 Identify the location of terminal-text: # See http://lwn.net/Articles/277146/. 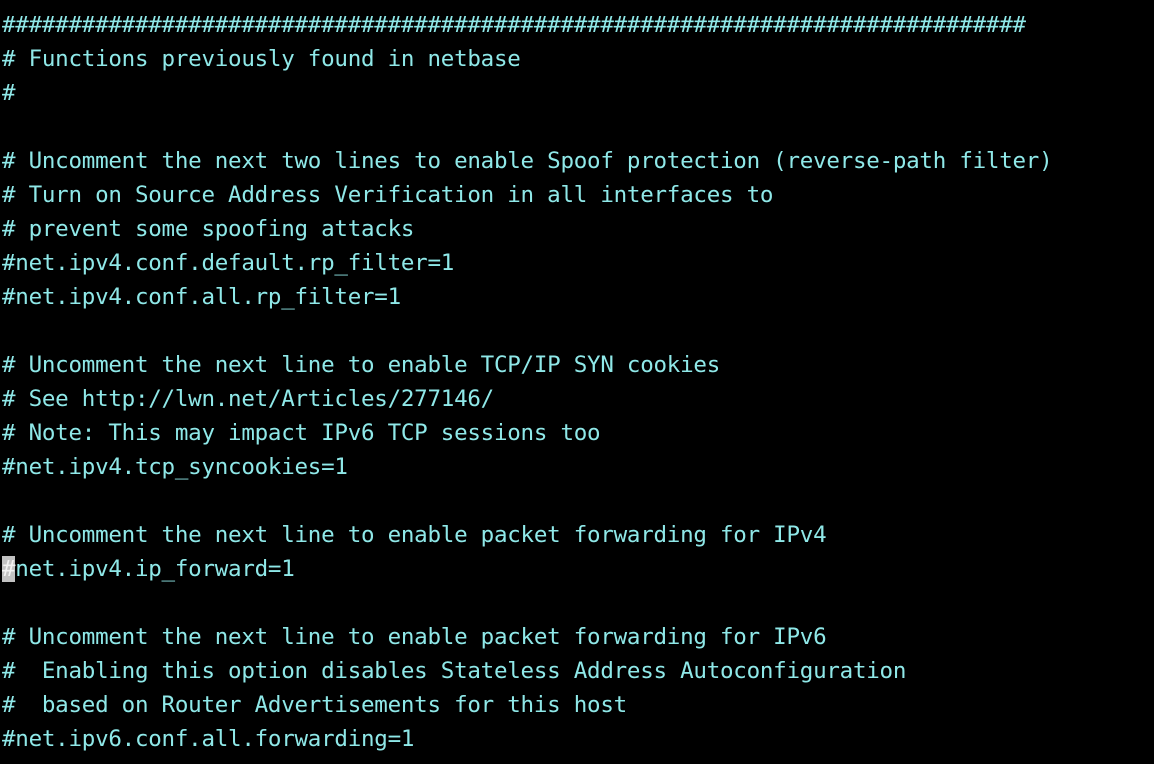
(248, 399).